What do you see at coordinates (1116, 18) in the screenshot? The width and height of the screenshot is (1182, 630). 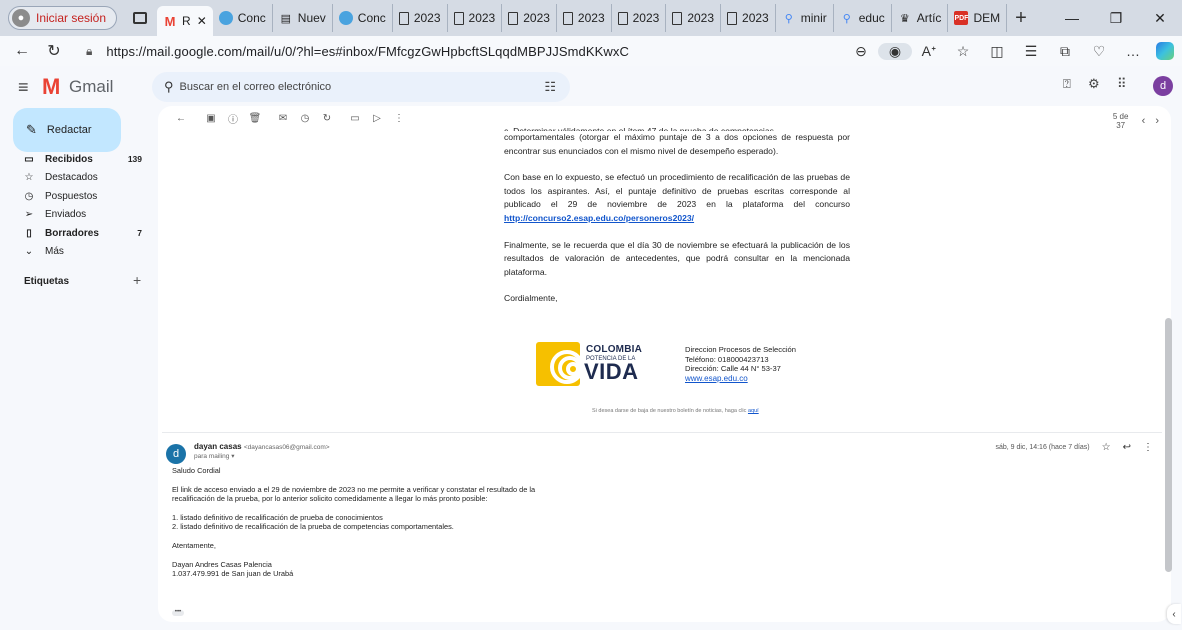 I see `restore-button: ❐` at bounding box center [1116, 18].